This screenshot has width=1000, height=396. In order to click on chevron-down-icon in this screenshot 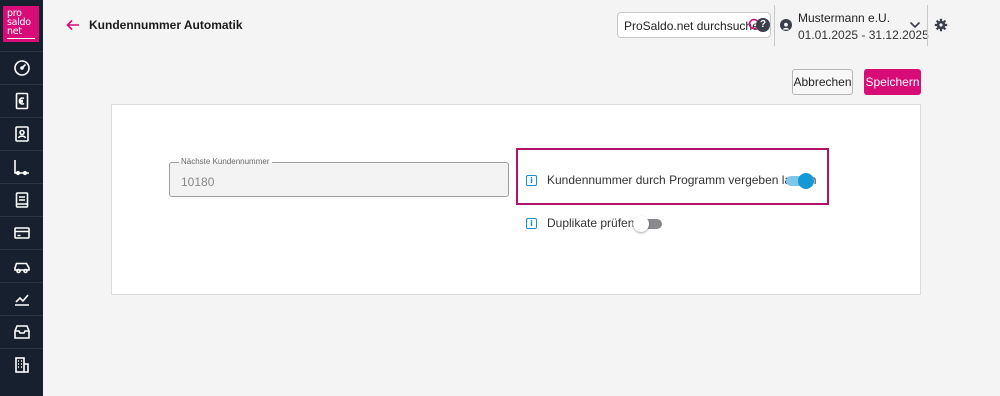, I will do `click(915, 25)`.